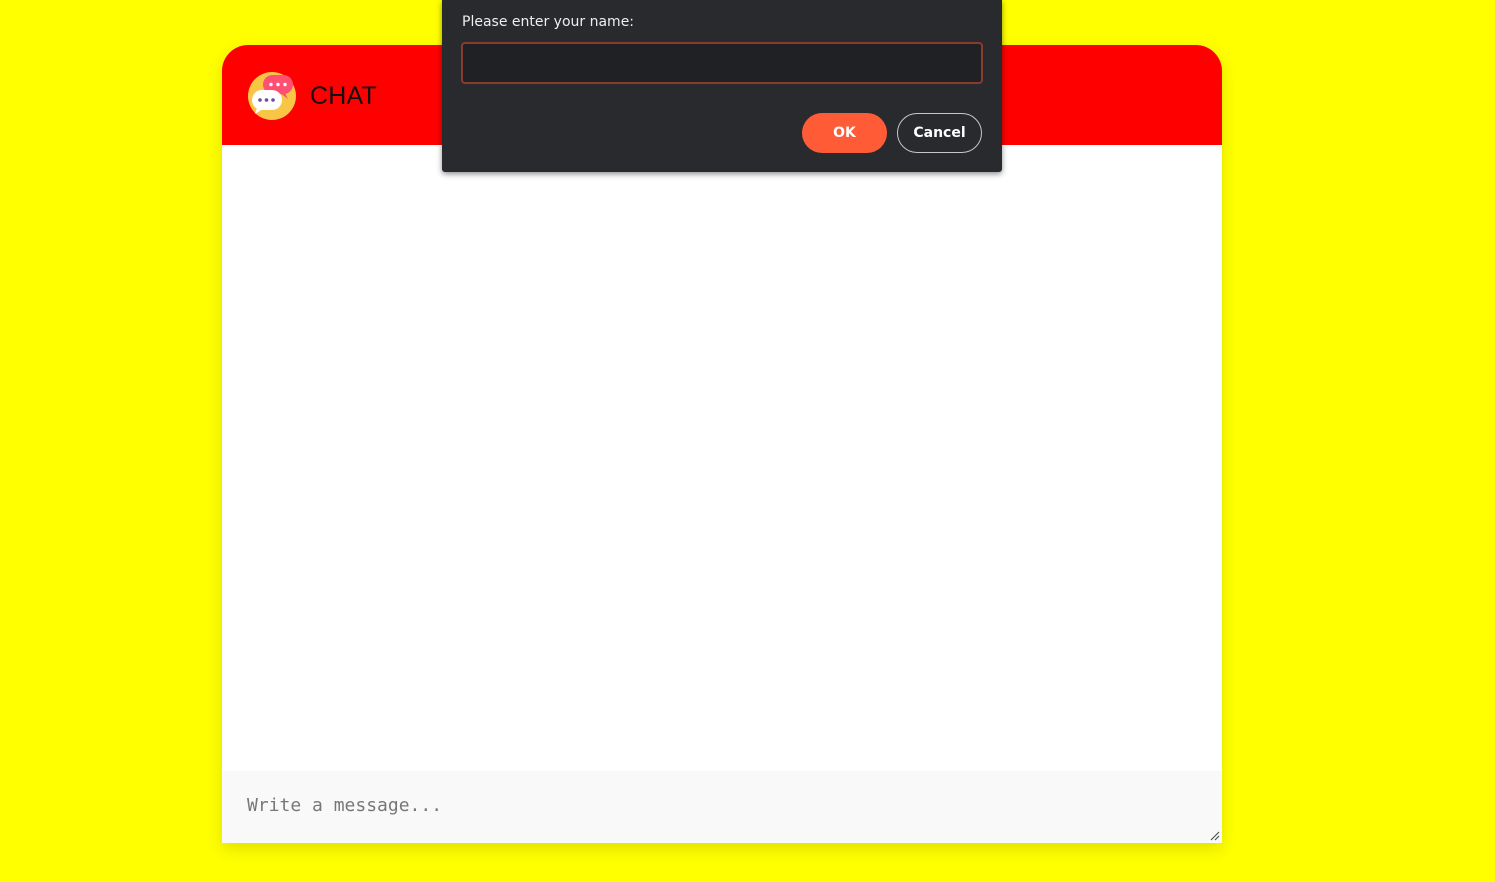 This screenshot has height=882, width=1495. Describe the element at coordinates (722, 63) in the screenshot. I see `name-input` at that location.